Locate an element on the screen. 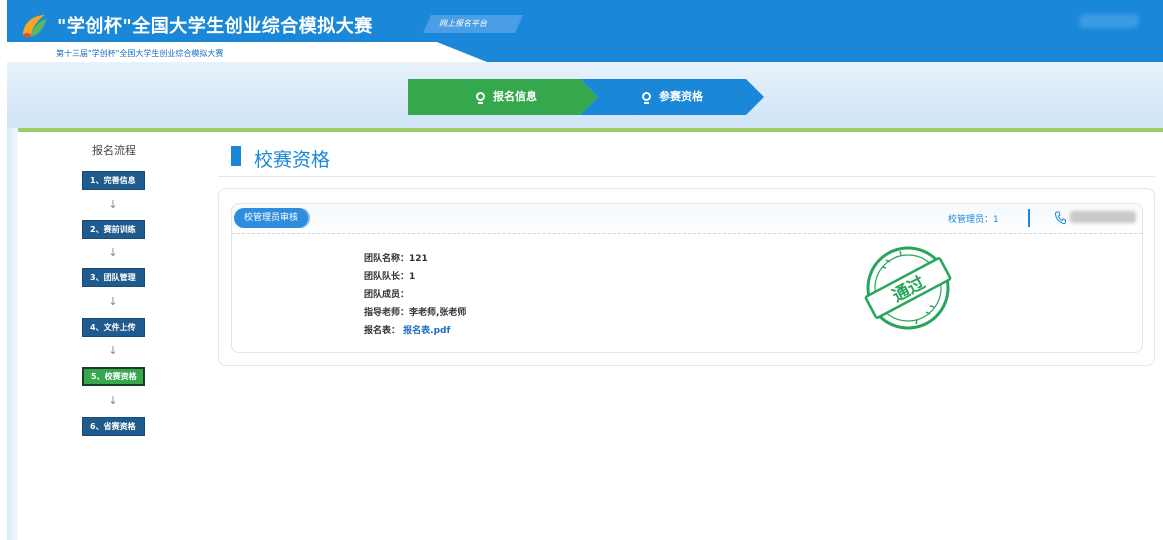  title-accent-bar is located at coordinates (236, 156).